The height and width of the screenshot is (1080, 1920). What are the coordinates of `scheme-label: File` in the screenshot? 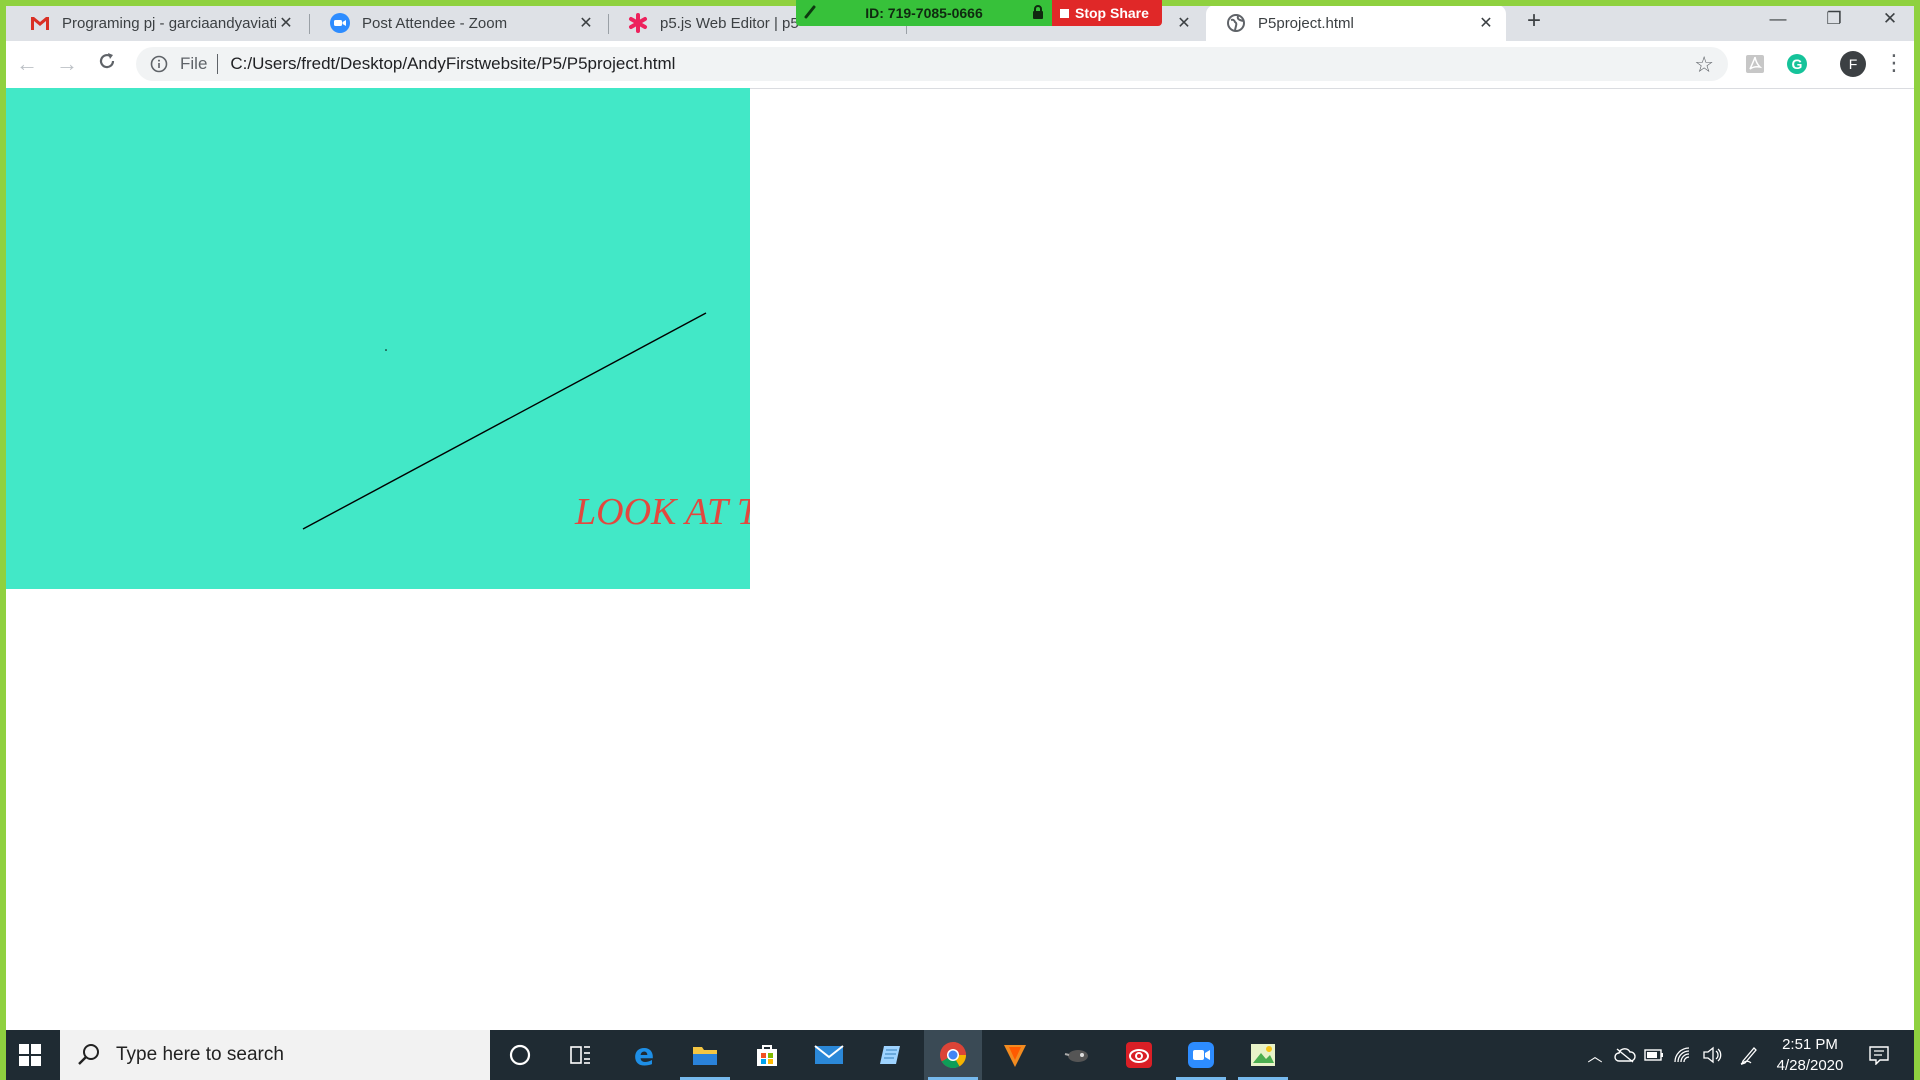 It's located at (194, 63).